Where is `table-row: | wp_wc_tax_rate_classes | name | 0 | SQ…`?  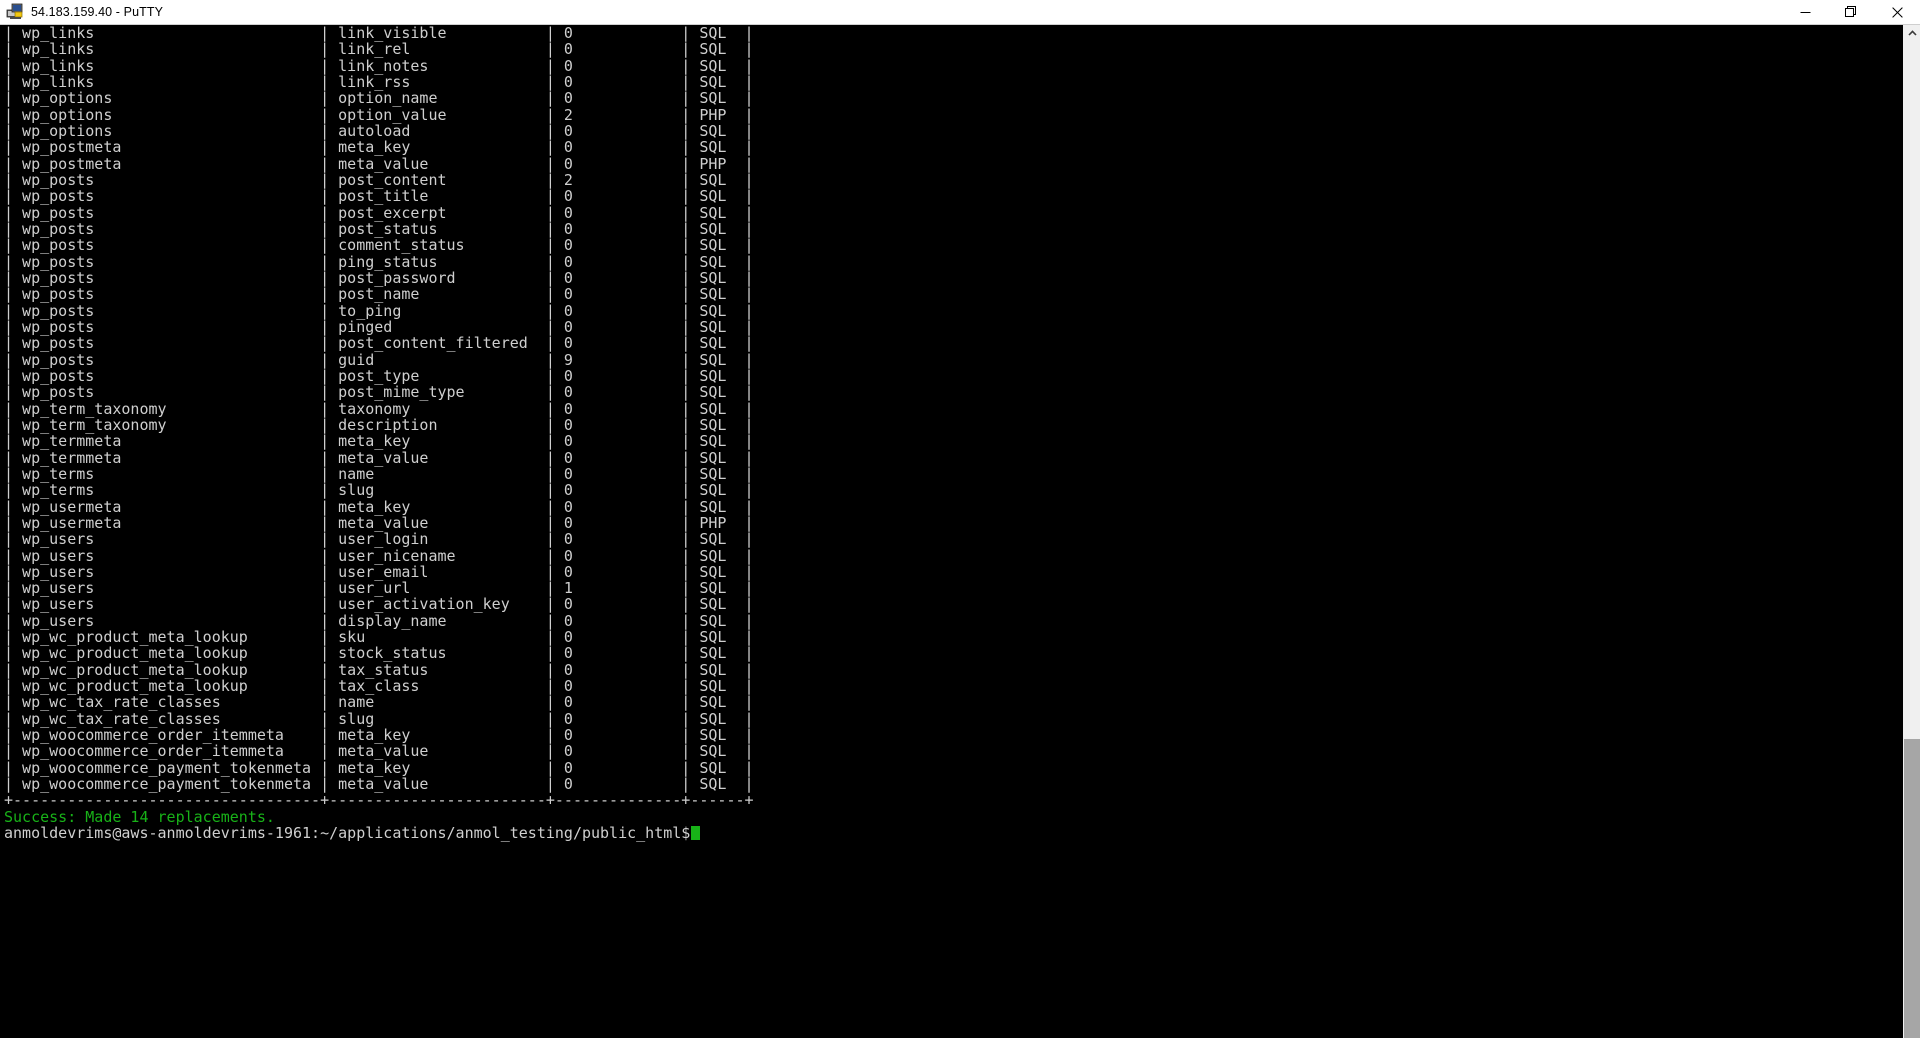 table-row: | wp_wc_tax_rate_classes | name | 0 | SQ… is located at coordinates (379, 702).